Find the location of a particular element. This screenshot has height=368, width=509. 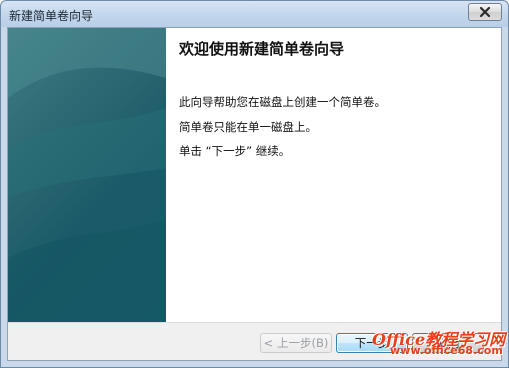

close-button is located at coordinates (485, 12).